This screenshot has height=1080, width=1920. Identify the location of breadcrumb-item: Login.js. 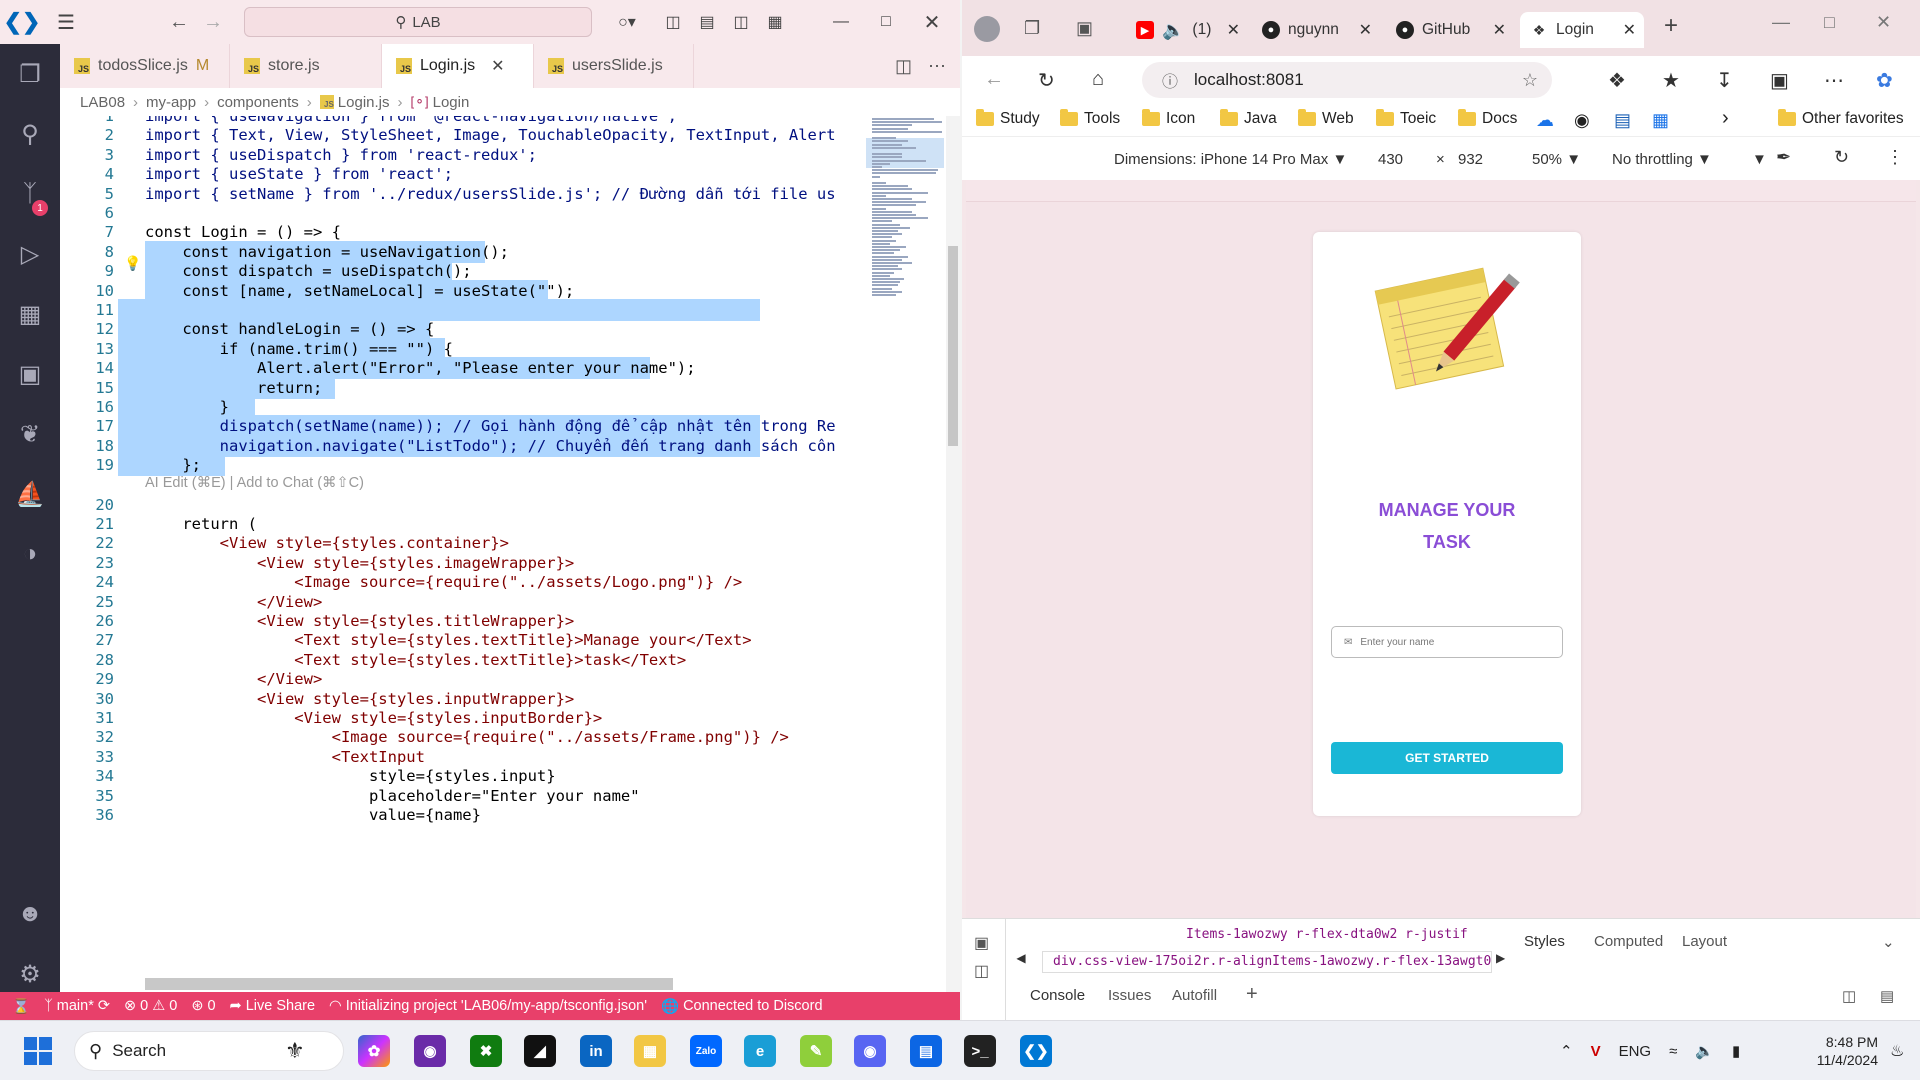
(364, 102).